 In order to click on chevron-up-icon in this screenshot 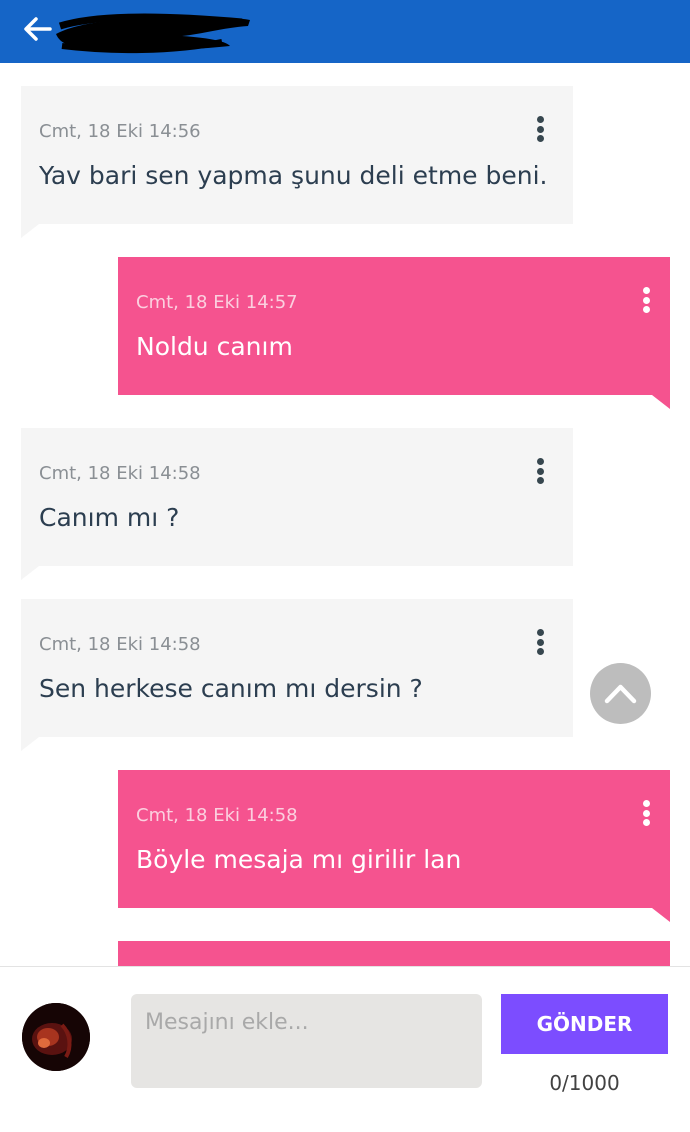, I will do `click(620, 694)`.